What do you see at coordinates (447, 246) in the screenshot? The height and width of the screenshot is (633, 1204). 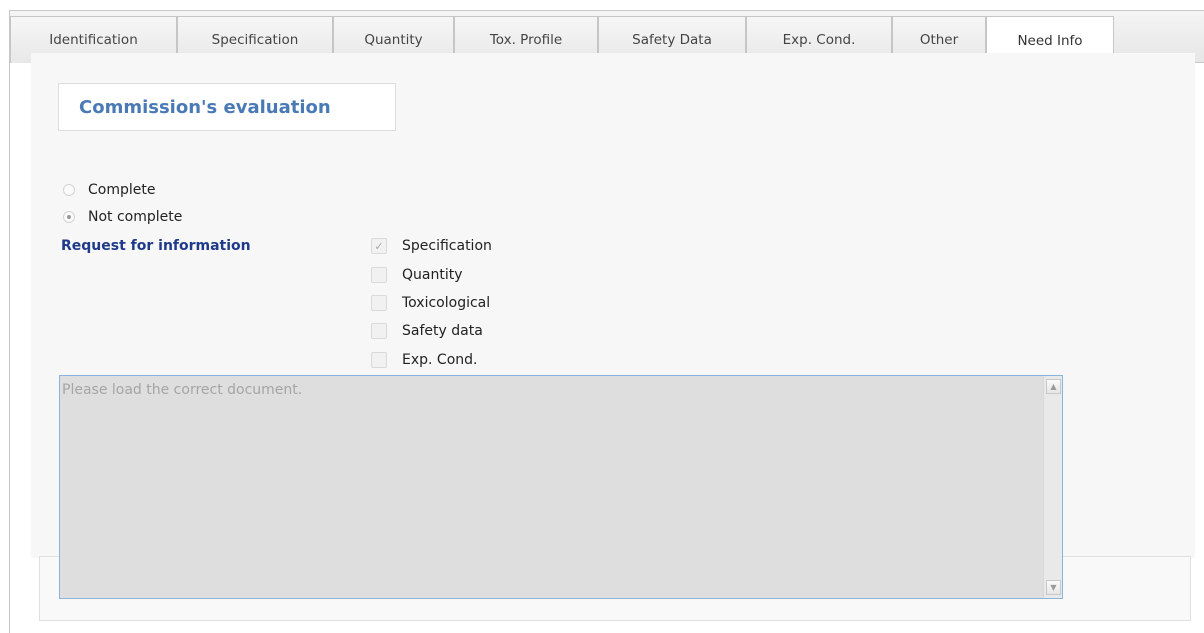 I see `checkbox-label: Specification` at bounding box center [447, 246].